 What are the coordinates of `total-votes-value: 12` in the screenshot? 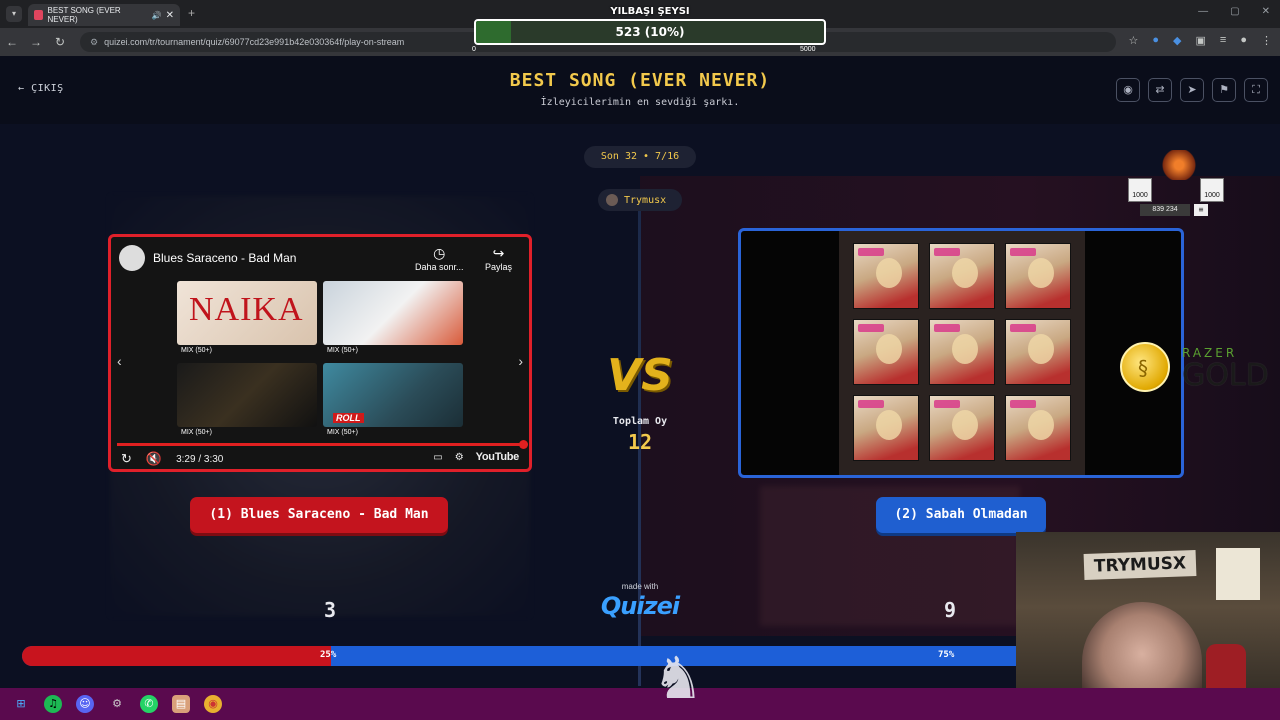 It's located at (640, 442).